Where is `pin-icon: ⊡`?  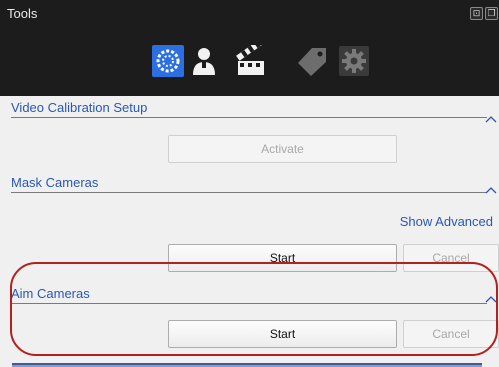 pin-icon: ⊡ is located at coordinates (476, 13).